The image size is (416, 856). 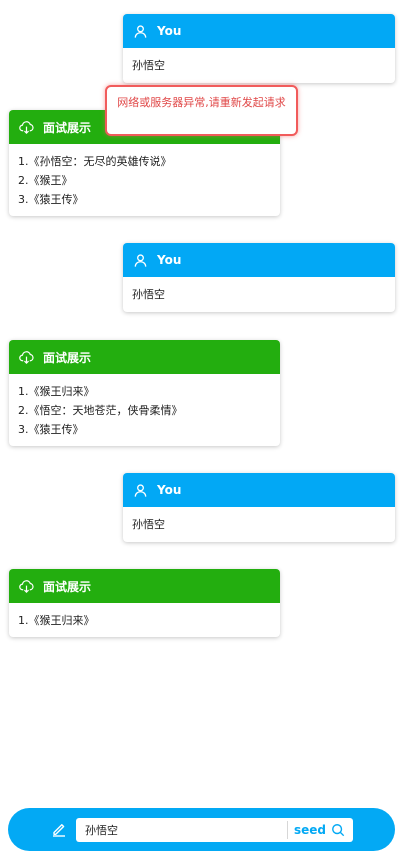 What do you see at coordinates (201, 110) in the screenshot?
I see `error-toast: 网络或服务器异常,请重新发起请求` at bounding box center [201, 110].